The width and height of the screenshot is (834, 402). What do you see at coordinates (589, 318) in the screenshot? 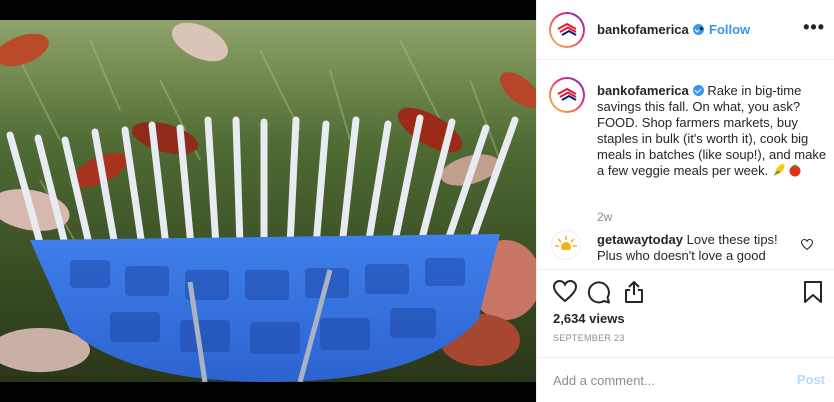
I see `view-count: 2,634 views` at bounding box center [589, 318].